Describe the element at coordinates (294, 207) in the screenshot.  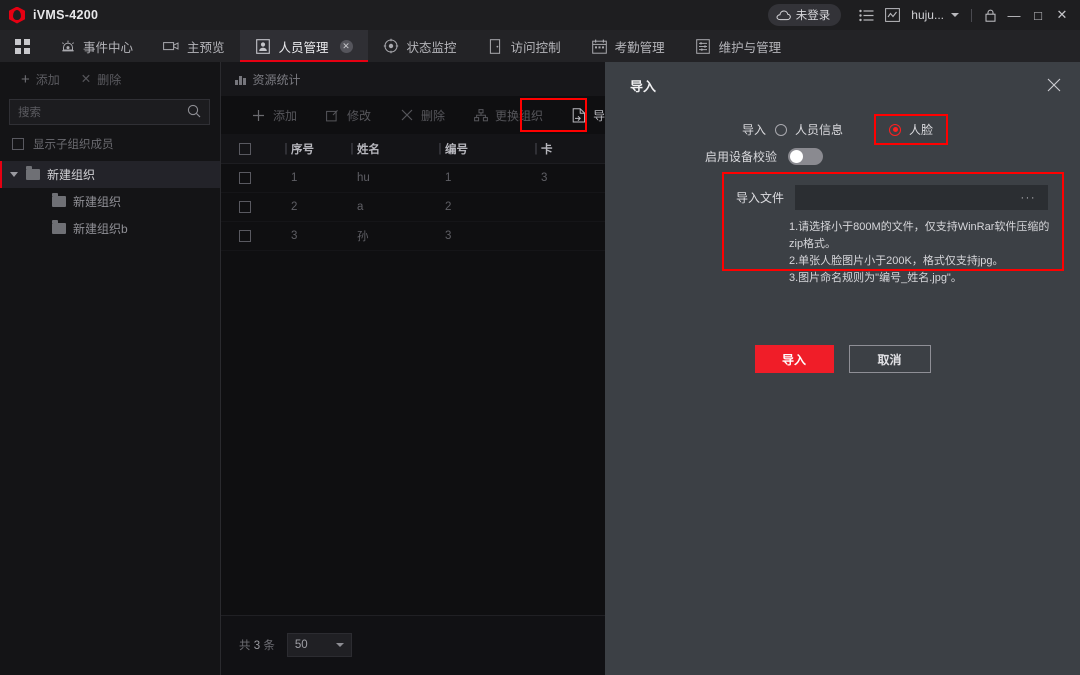
I see `cell-no: 2` at that location.